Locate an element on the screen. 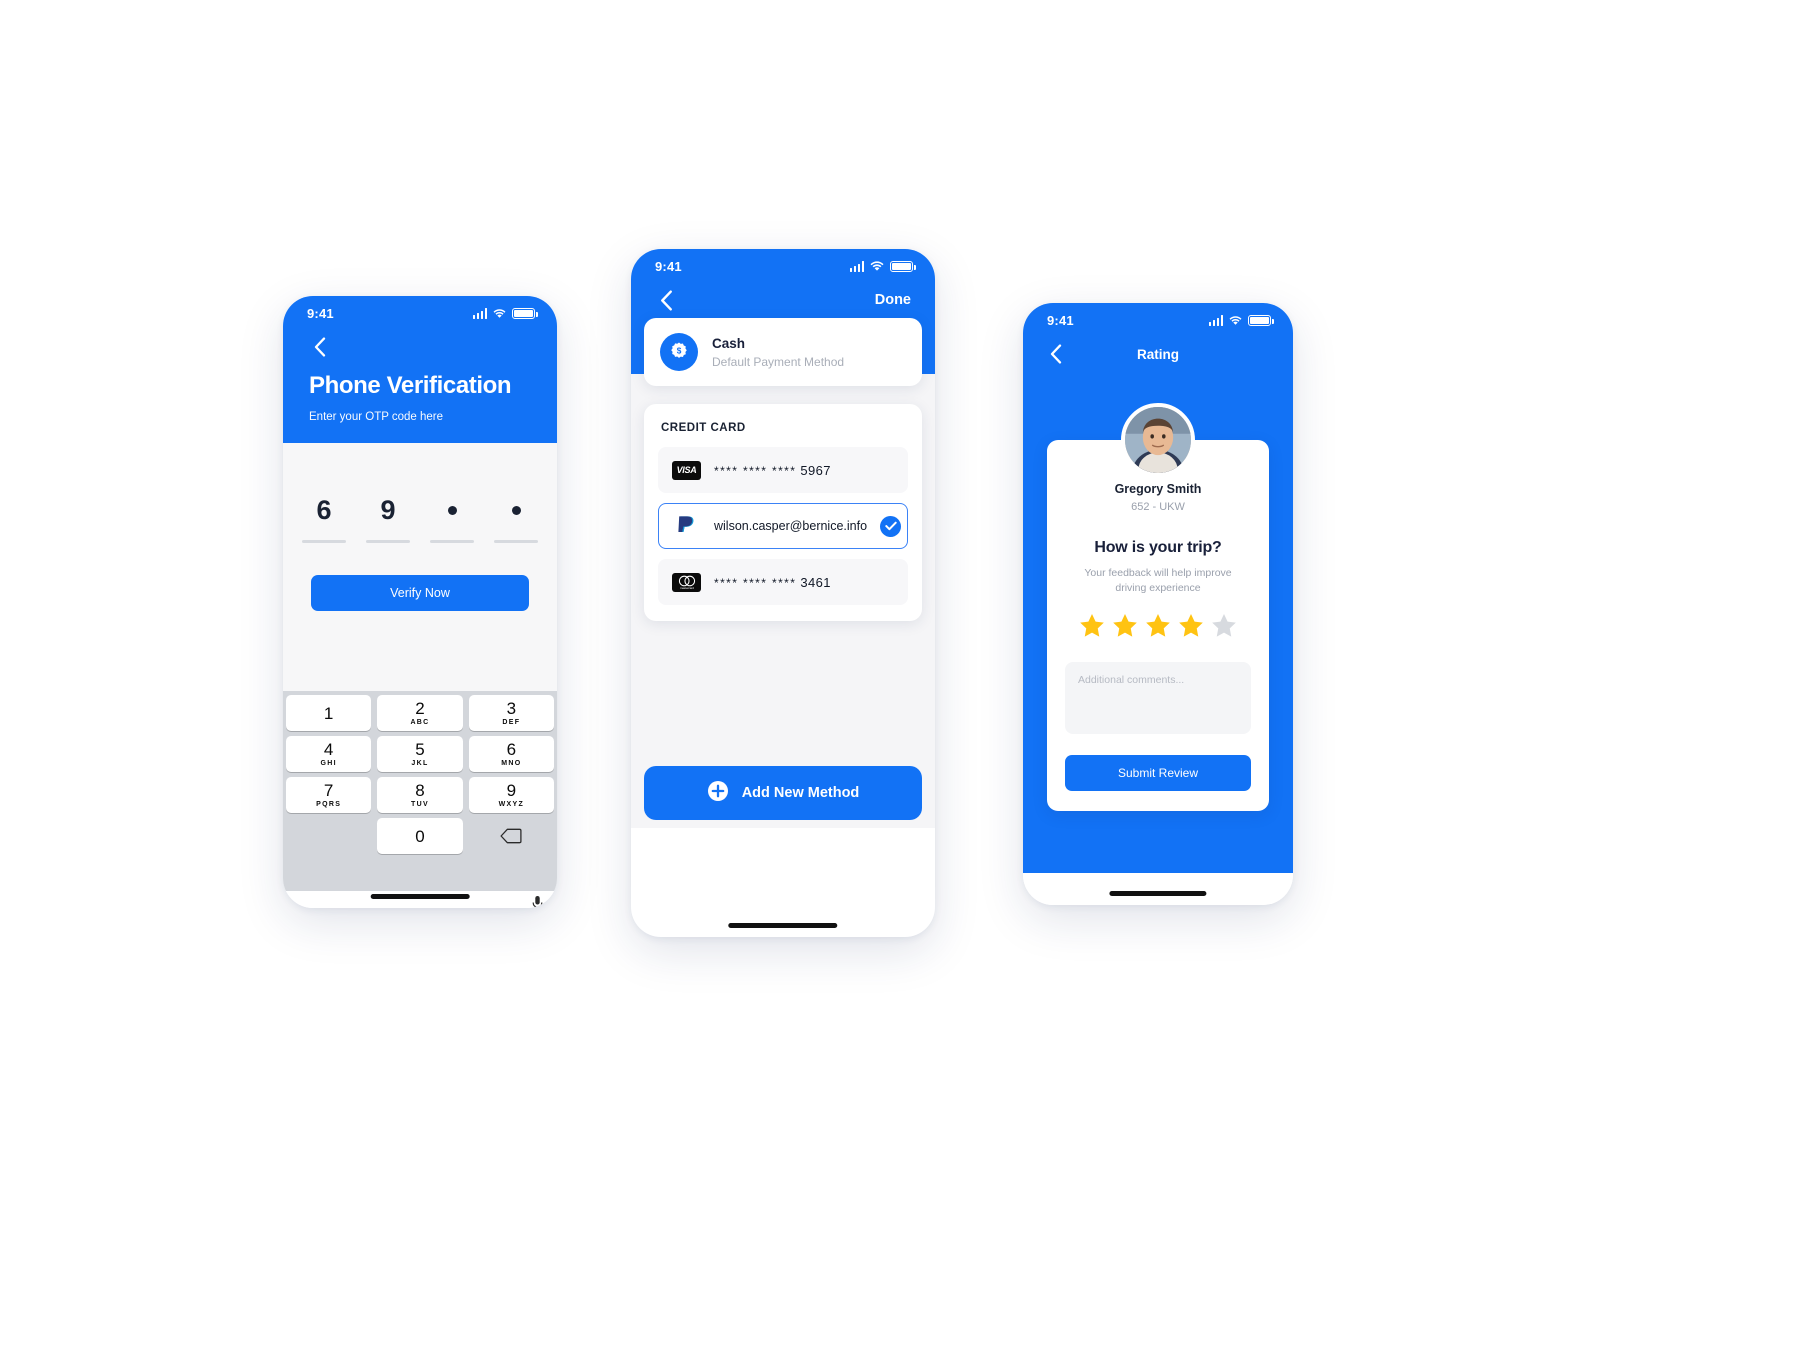 Image resolution: width=1800 pixels, height=1360 pixels. payment-method-row-visa: VISA **** **** **** 5967 is located at coordinates (783, 470).